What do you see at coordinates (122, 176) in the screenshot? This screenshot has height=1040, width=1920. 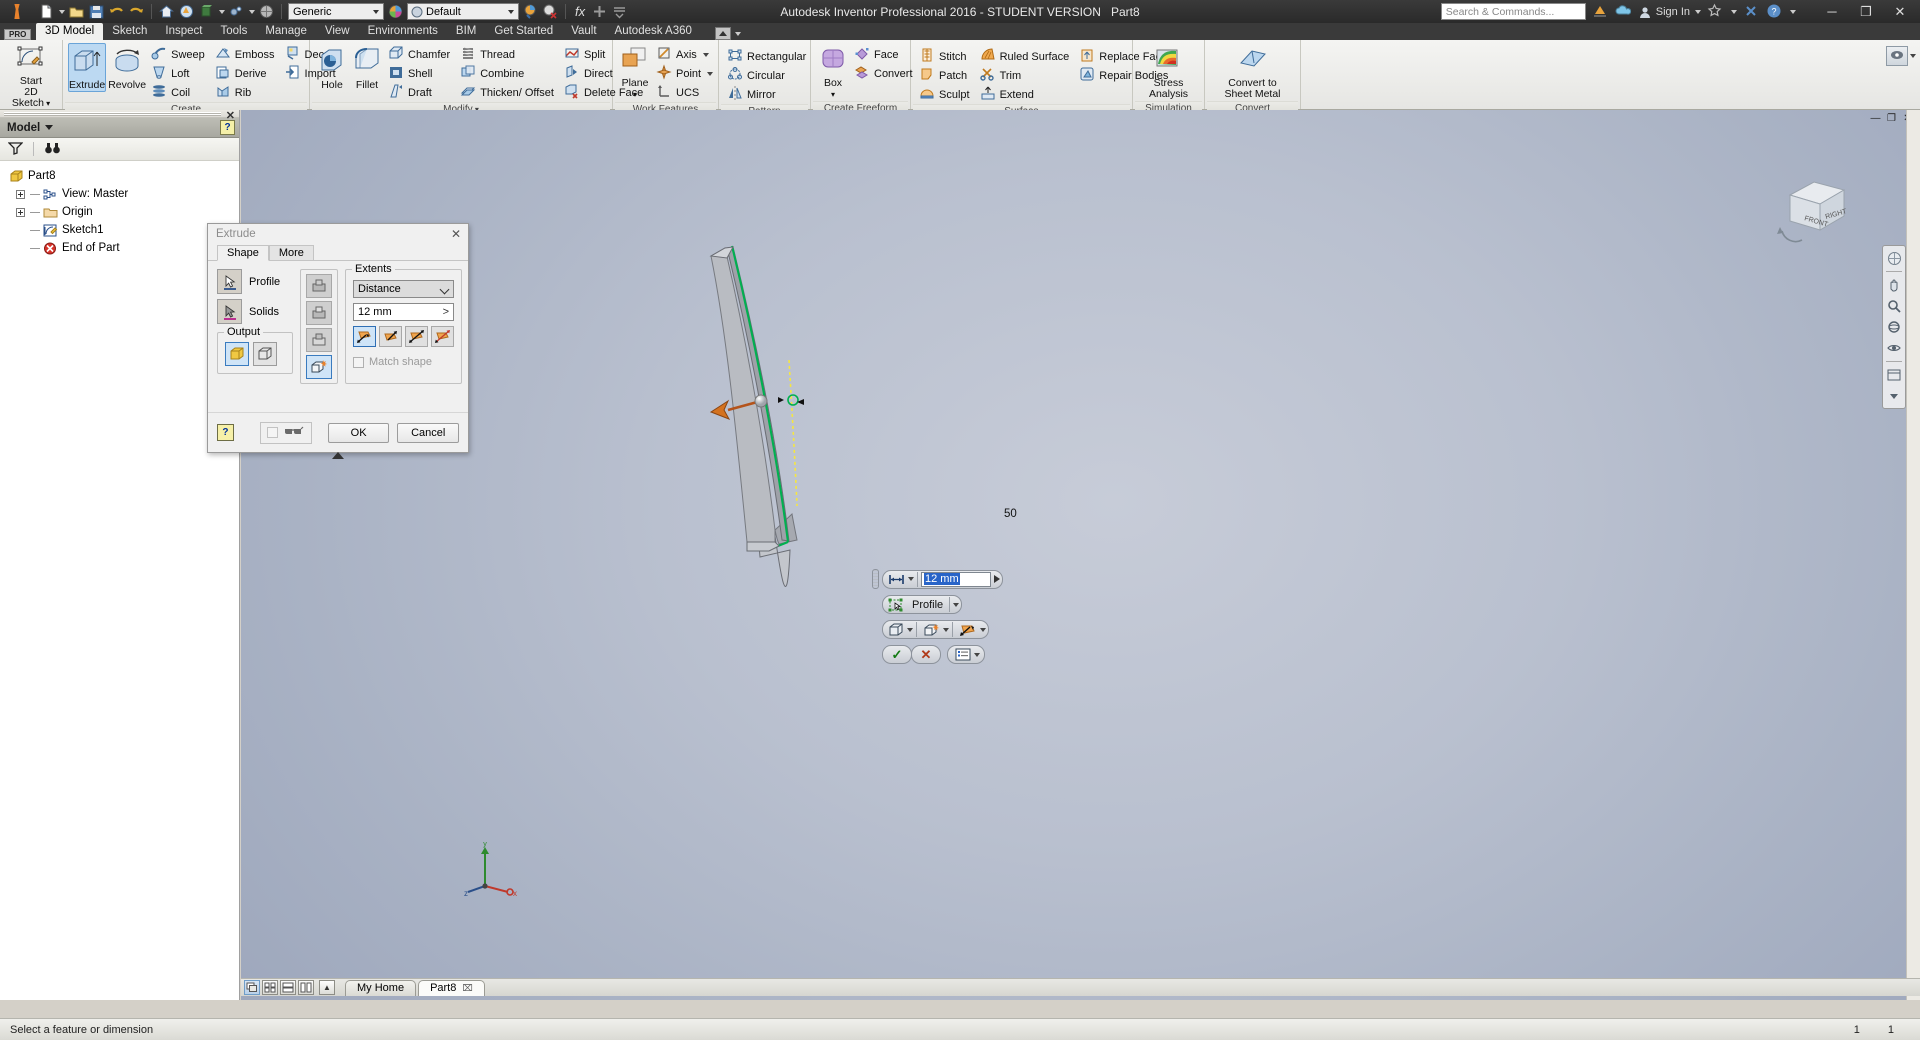 I see `tree-item-part8: Part8` at bounding box center [122, 176].